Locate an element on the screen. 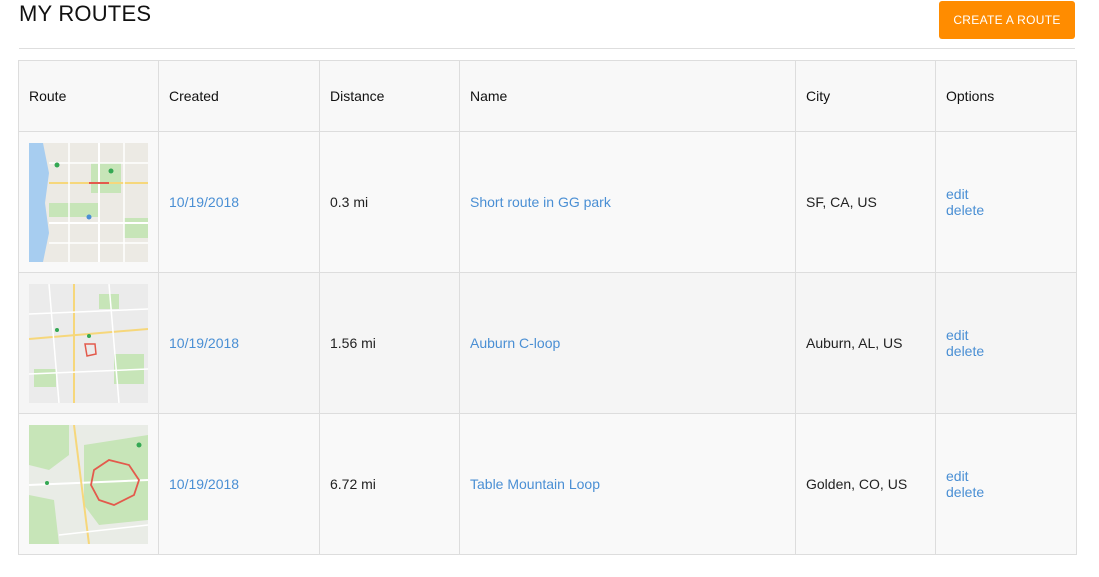 Image resolution: width=1099 pixels, height=577 pixels. name-cell: Short route in GG park is located at coordinates (627, 202).